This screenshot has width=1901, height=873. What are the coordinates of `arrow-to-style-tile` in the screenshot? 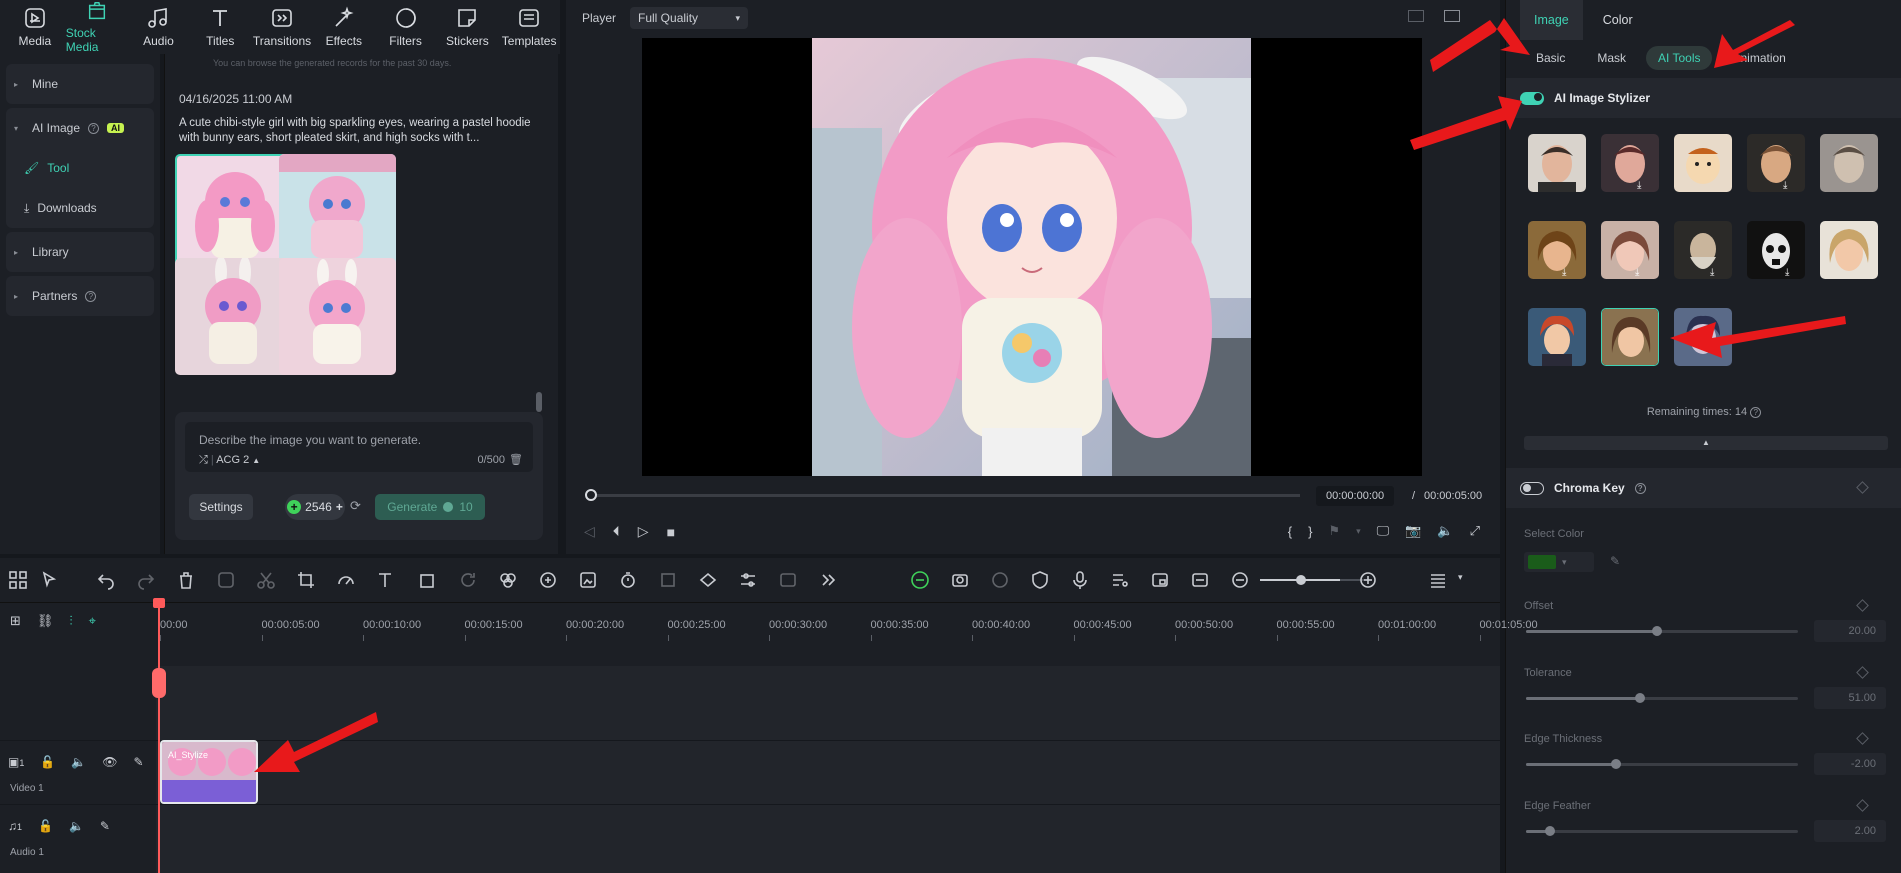 It's located at (1758, 337).